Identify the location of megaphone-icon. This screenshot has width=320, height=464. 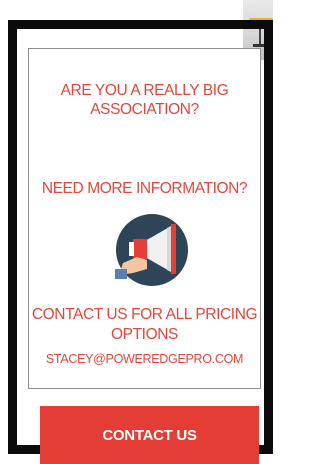
(152, 250).